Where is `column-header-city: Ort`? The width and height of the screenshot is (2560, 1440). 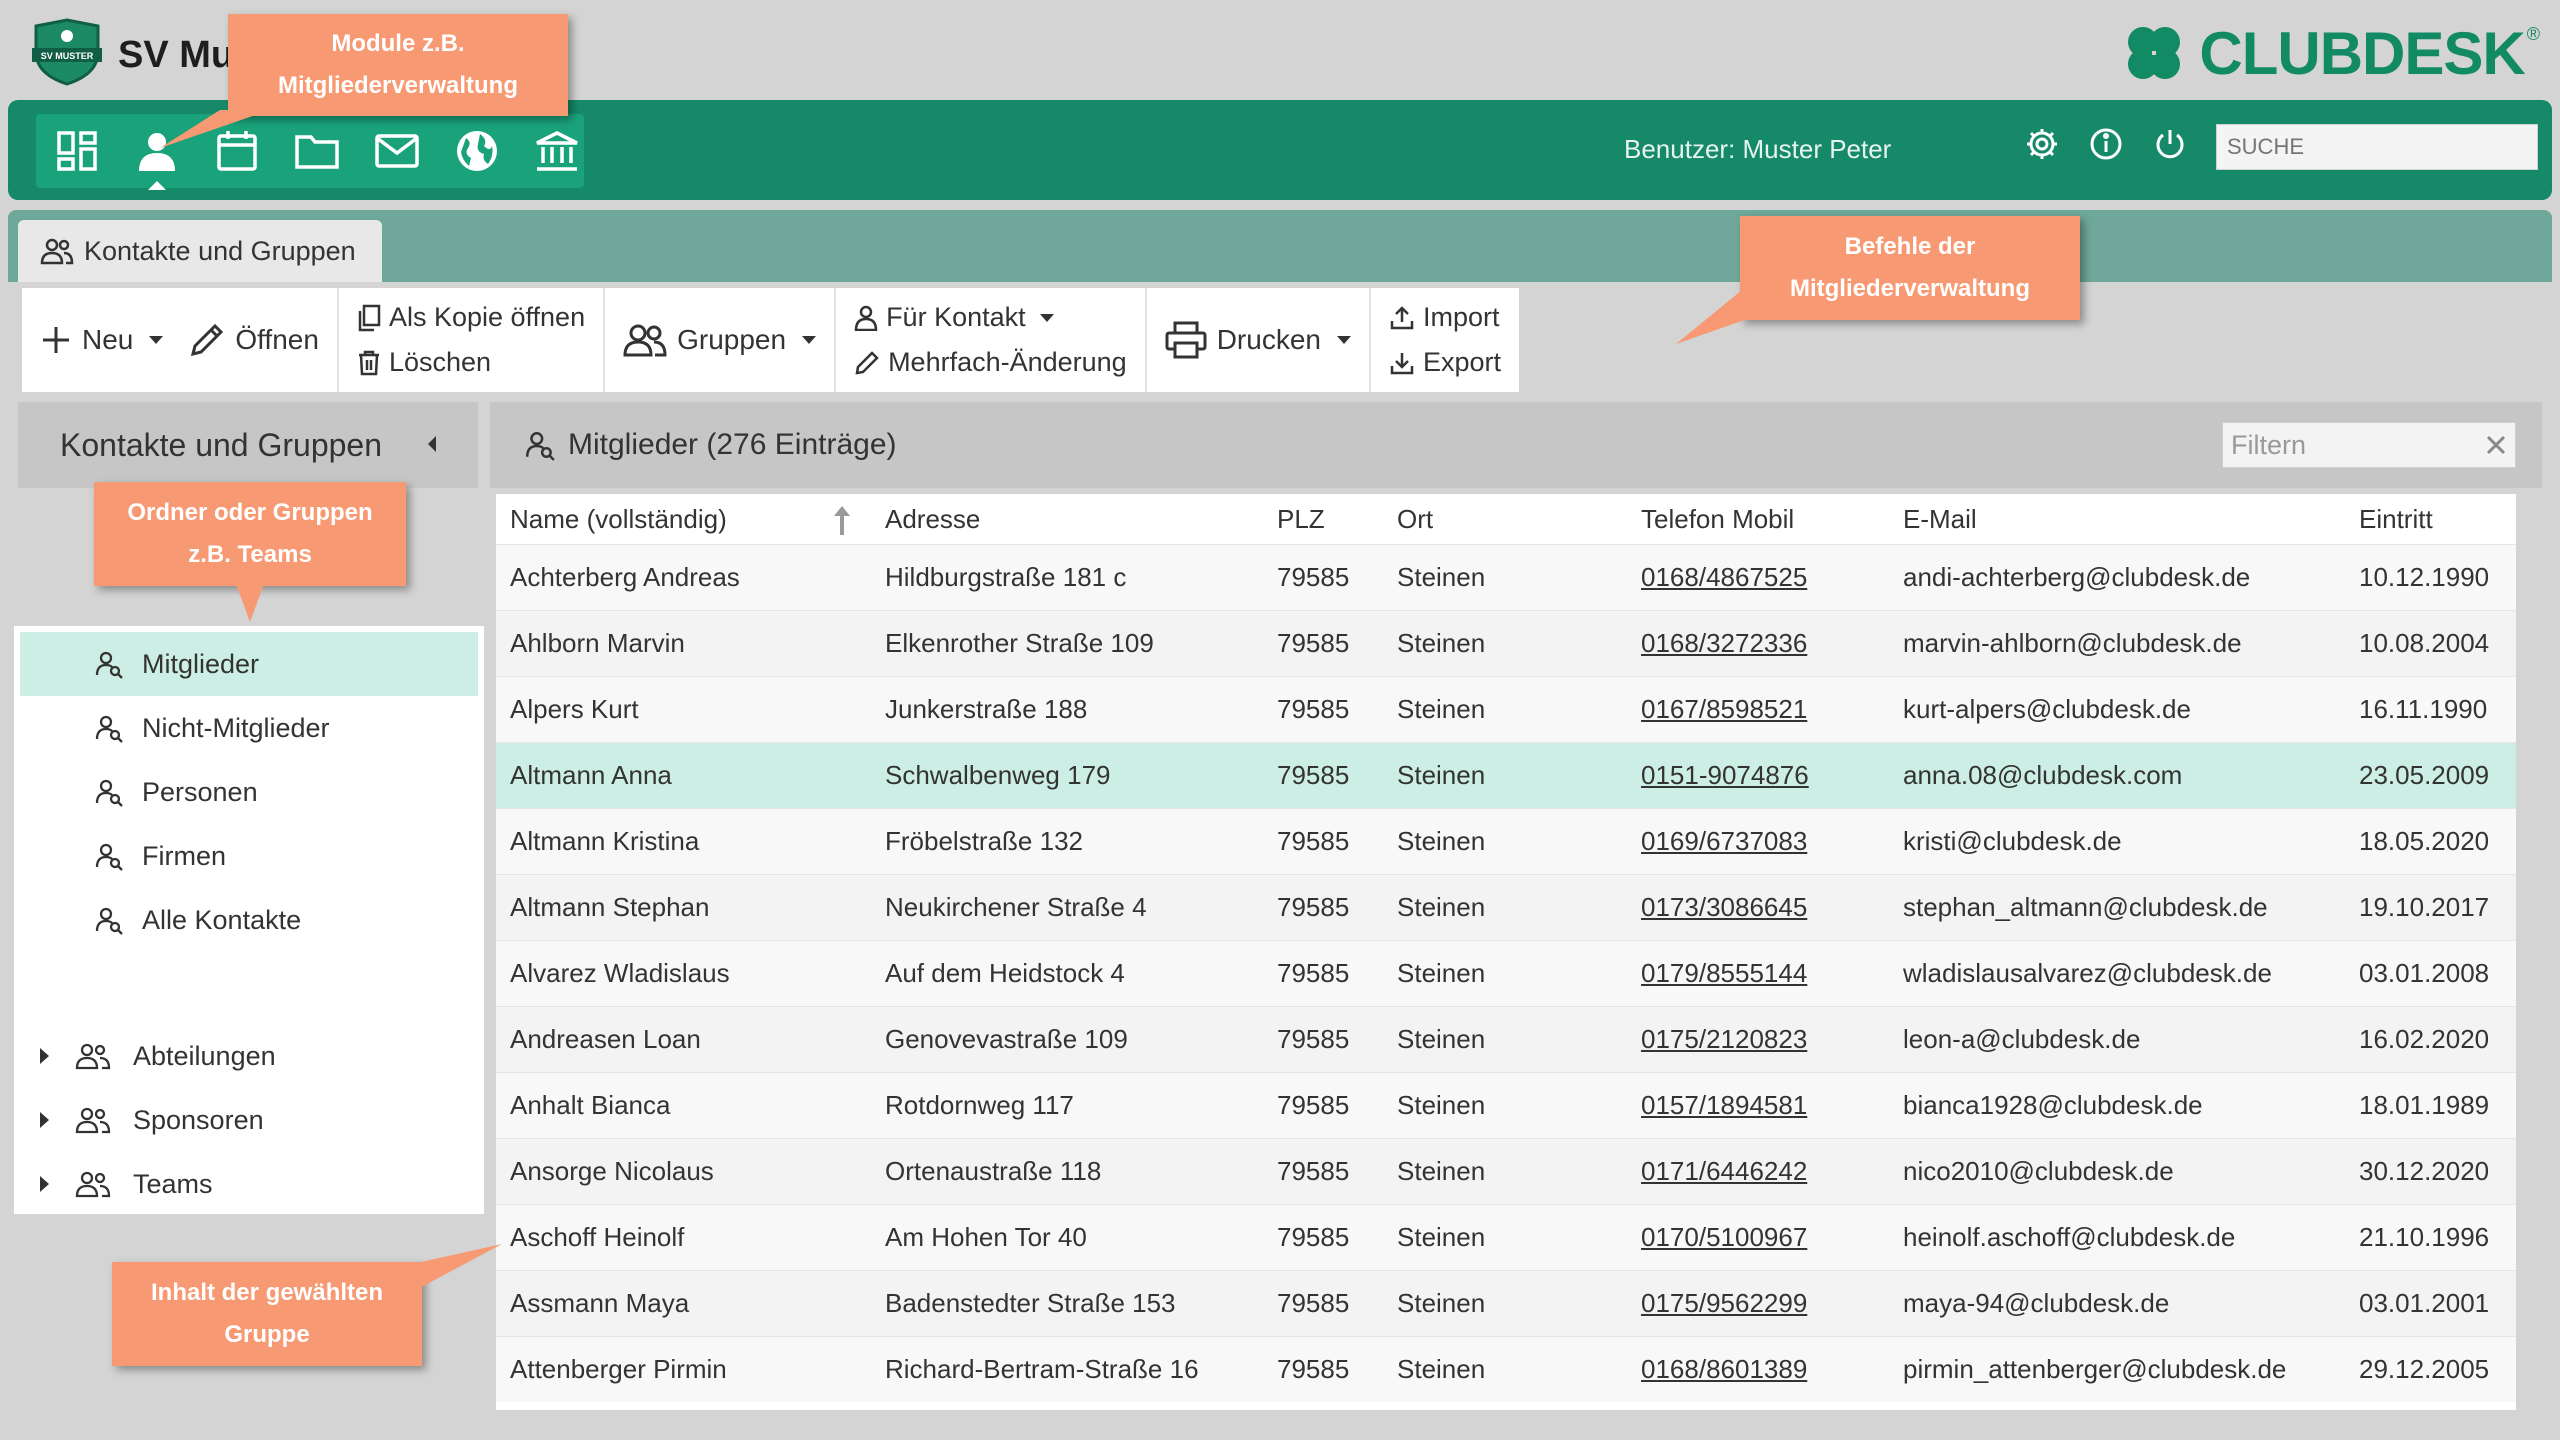
column-header-city: Ort is located at coordinates (1505, 519).